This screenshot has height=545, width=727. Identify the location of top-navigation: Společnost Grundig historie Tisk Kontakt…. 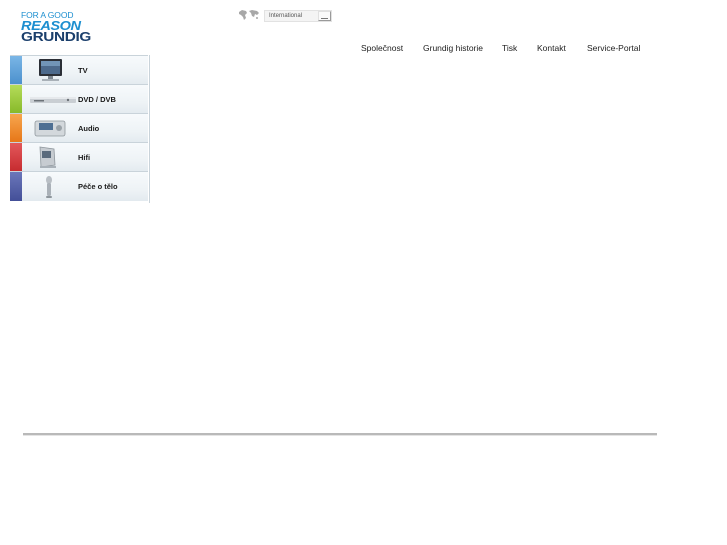
(363, 48).